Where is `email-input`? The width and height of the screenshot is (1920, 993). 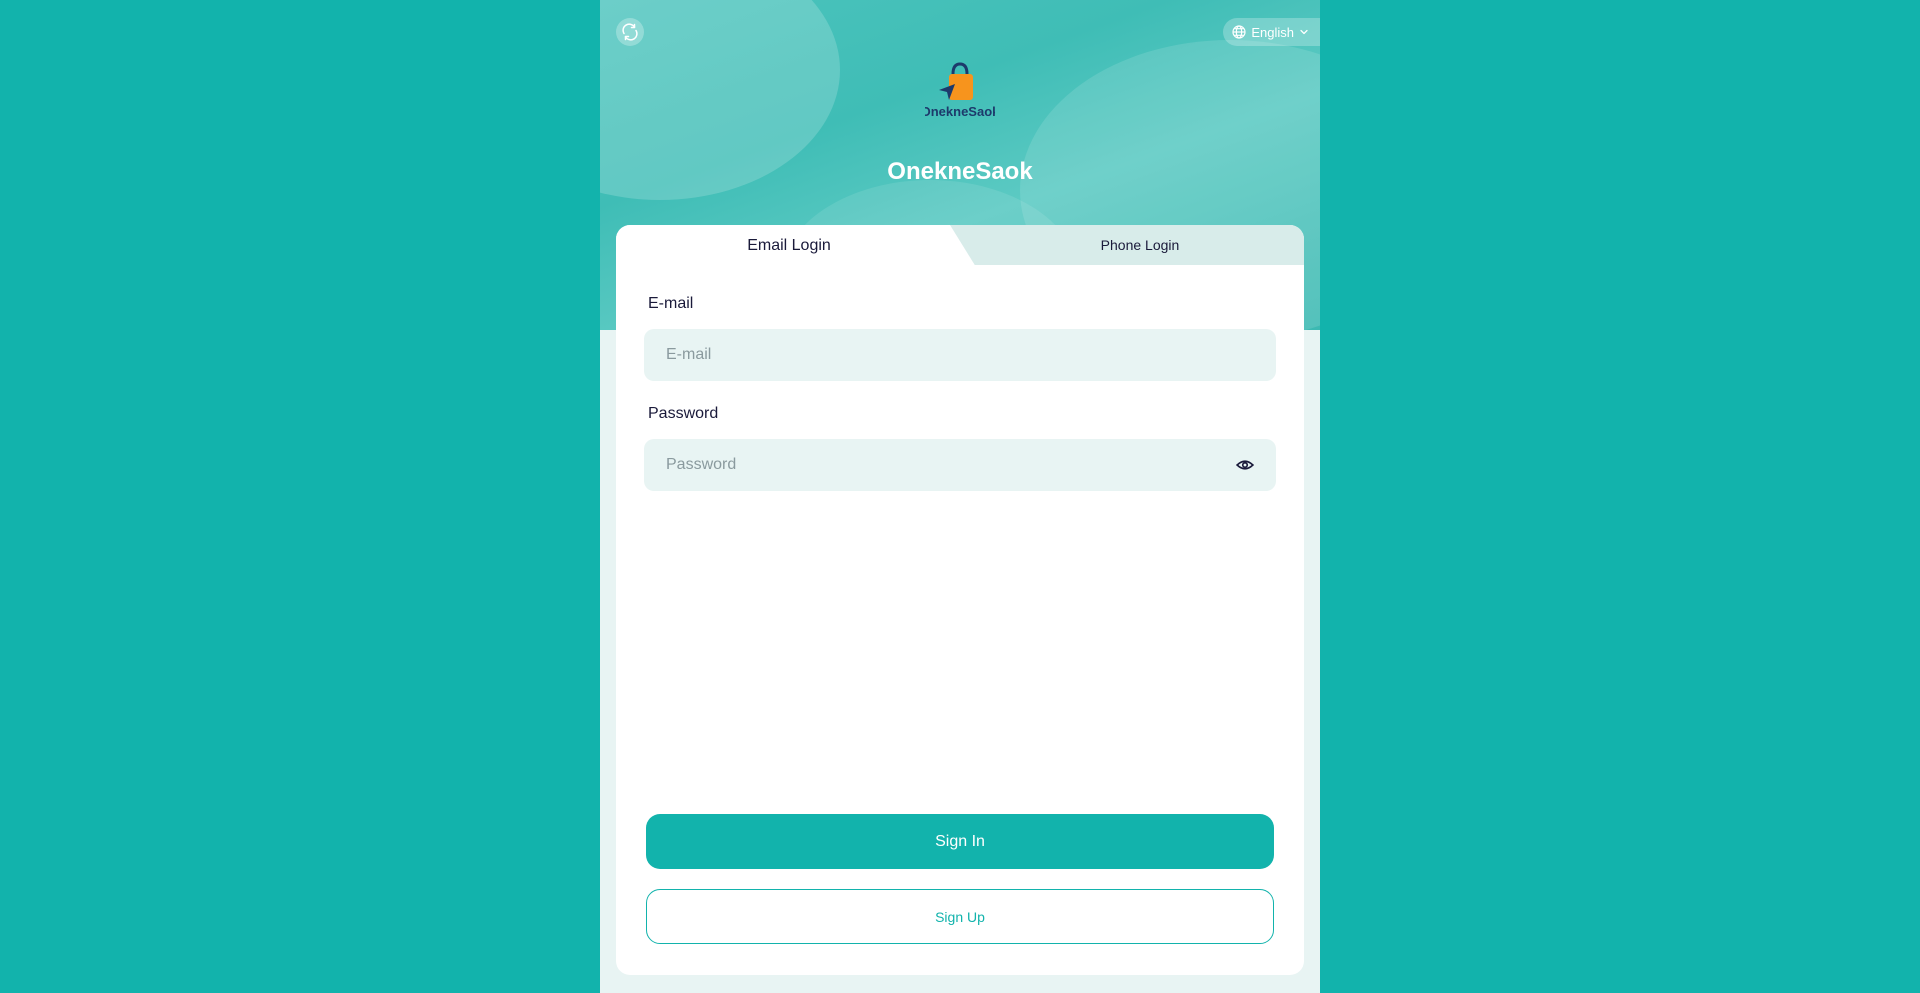
email-input is located at coordinates (960, 355).